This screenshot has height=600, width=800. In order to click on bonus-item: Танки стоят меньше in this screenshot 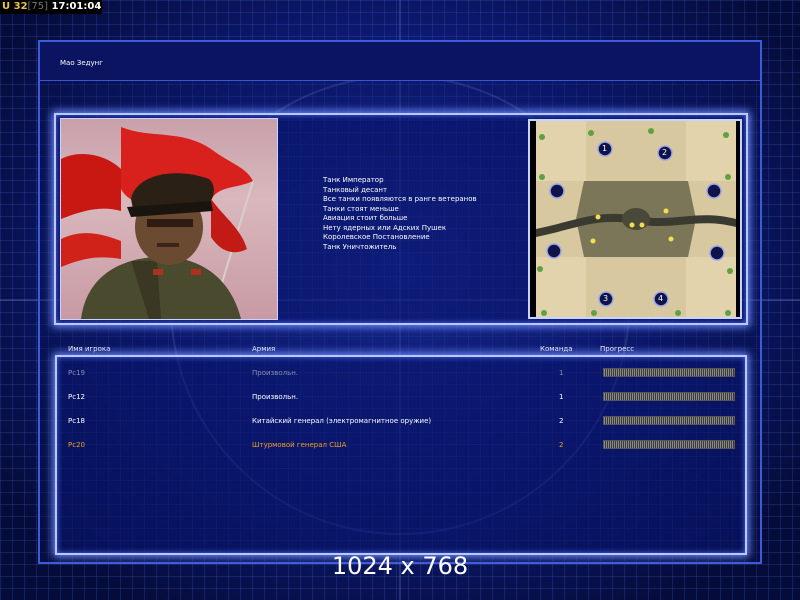, I will do `click(361, 208)`.